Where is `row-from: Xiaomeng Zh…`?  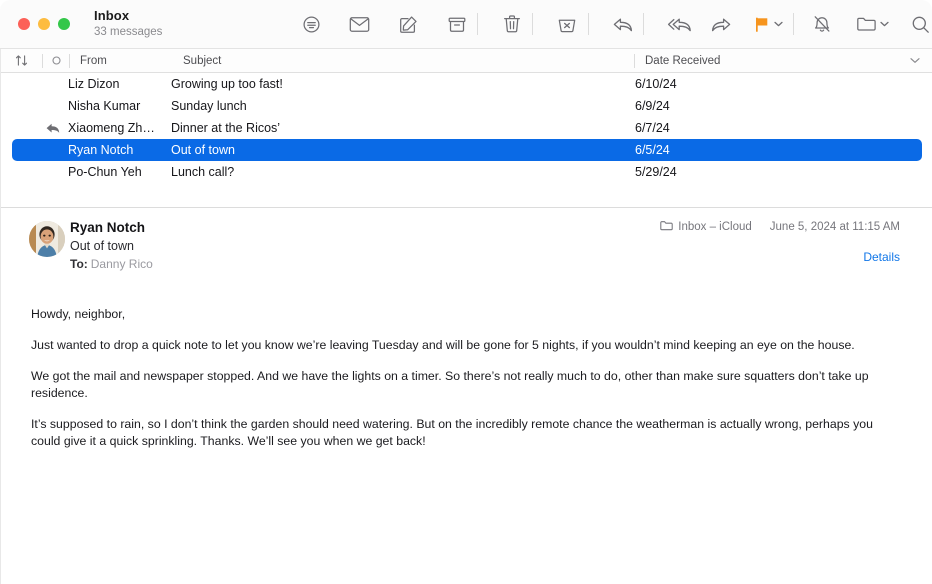
row-from: Xiaomeng Zh… is located at coordinates (111, 128).